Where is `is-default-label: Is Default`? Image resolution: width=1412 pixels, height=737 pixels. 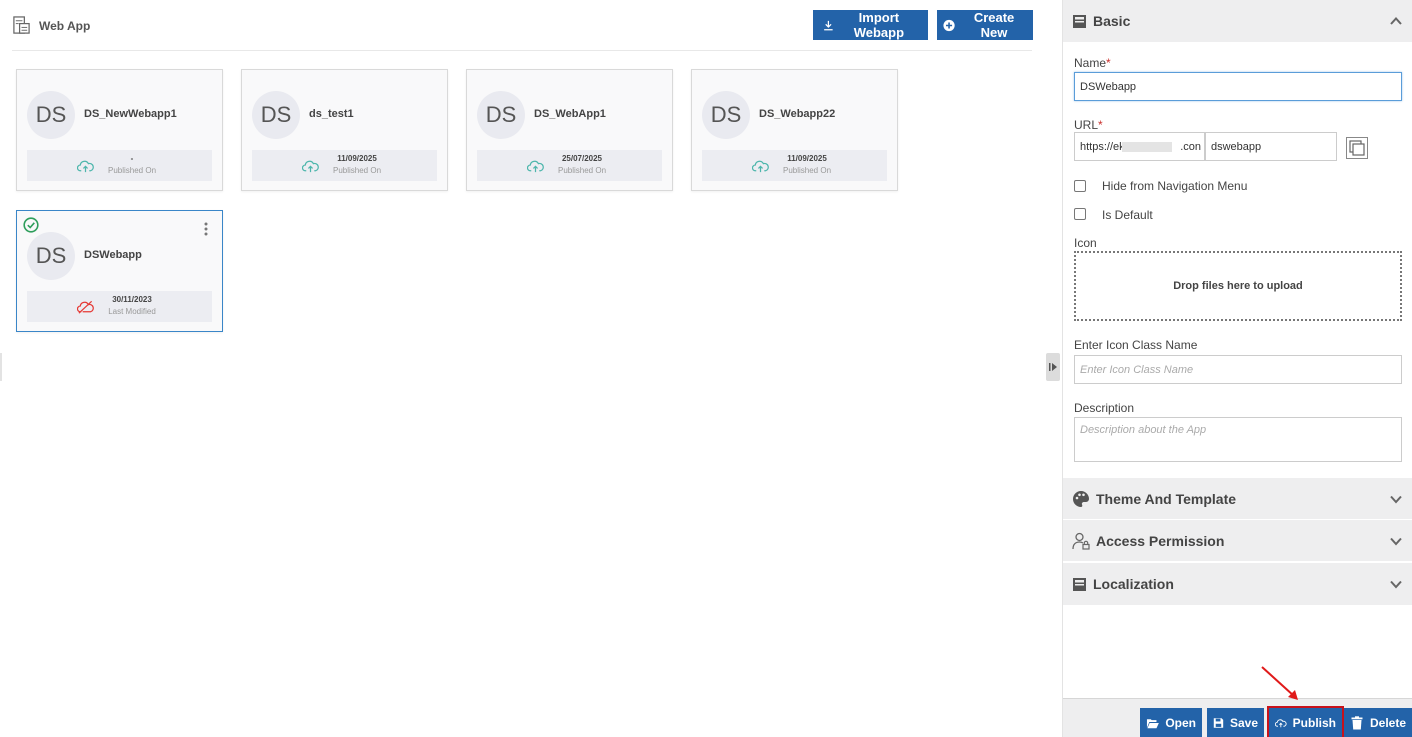 is-default-label: Is Default is located at coordinates (1127, 215).